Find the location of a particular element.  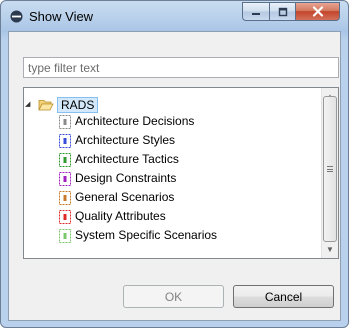

tree-item-label: General Scenarios is located at coordinates (125, 197).